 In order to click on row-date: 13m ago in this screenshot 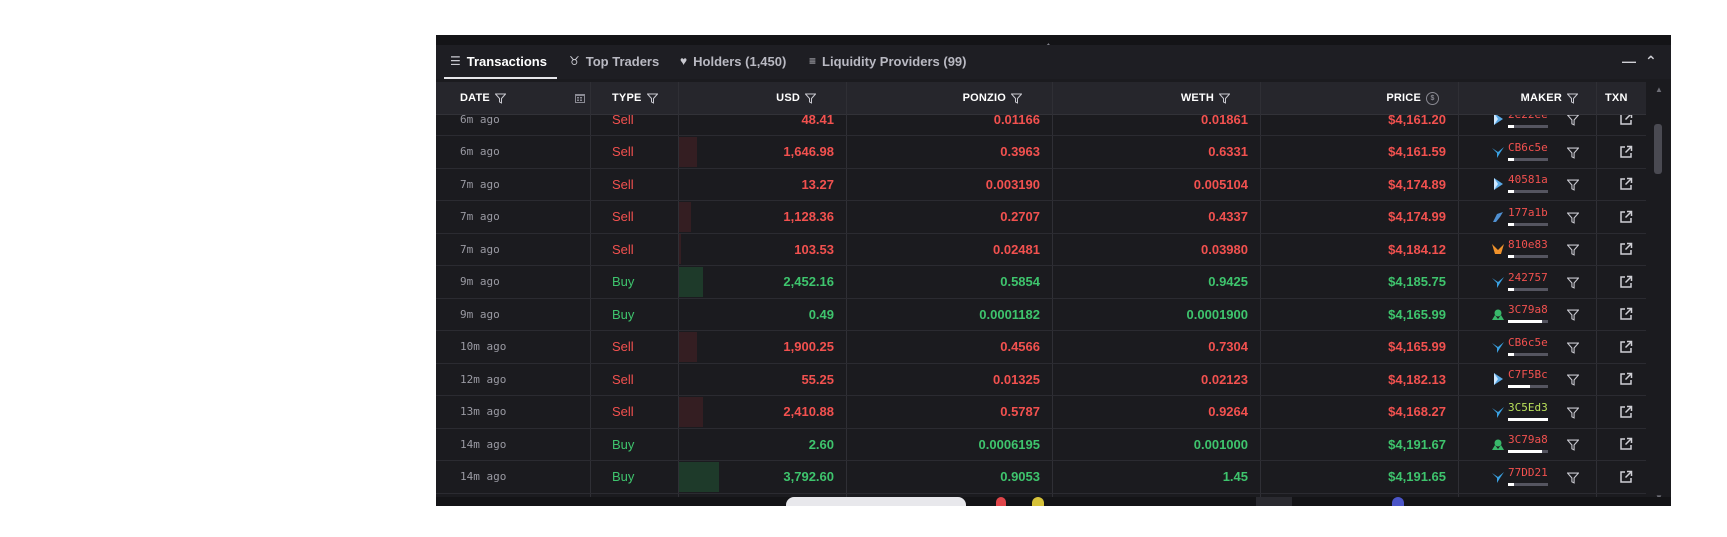, I will do `click(483, 411)`.